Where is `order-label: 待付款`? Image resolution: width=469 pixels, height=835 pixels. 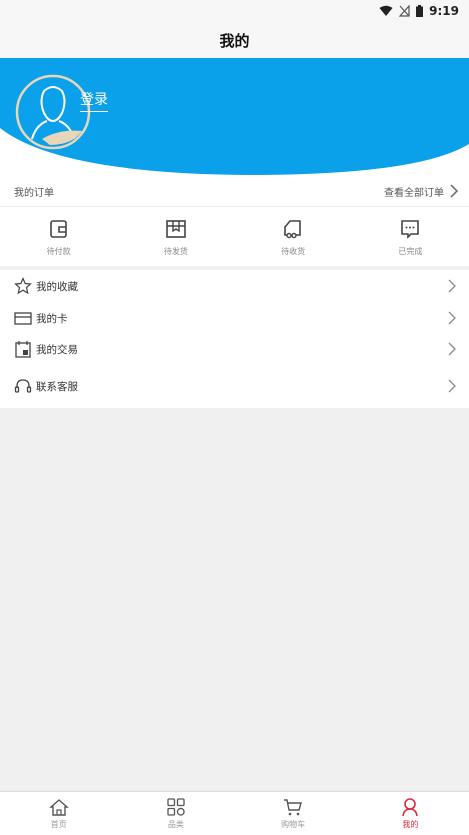
order-label: 待付款 is located at coordinates (58, 251).